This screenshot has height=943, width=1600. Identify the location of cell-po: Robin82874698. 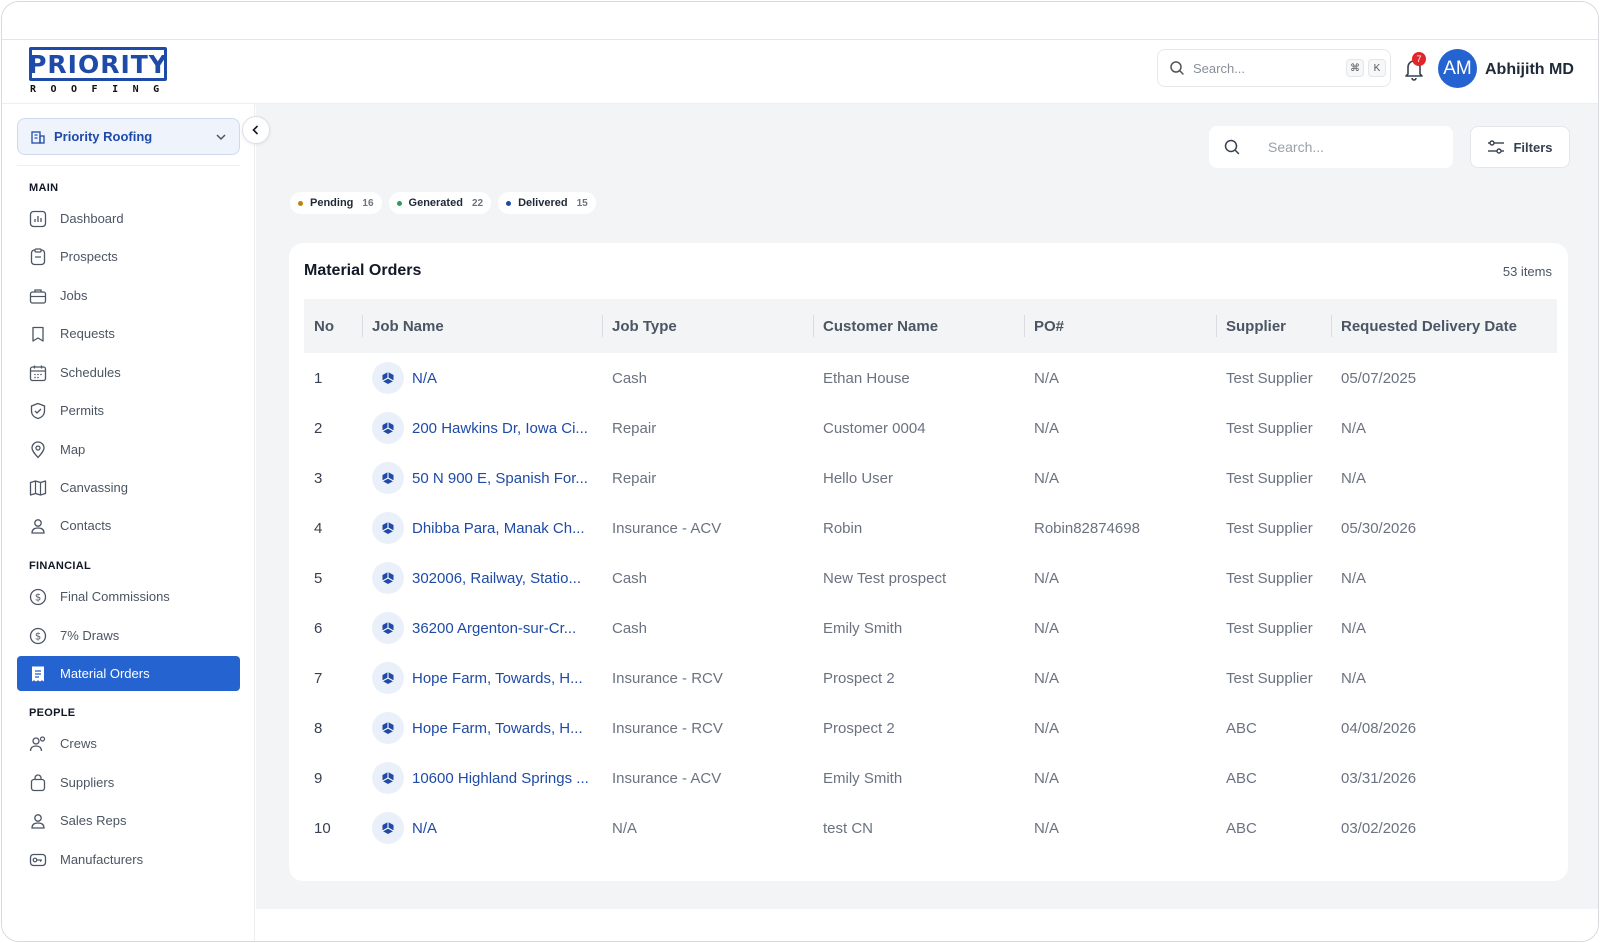
(1087, 528).